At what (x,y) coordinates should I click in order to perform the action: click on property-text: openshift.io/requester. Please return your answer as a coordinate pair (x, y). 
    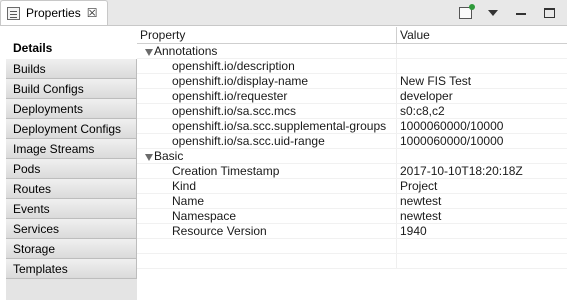
    Looking at the image, I should click on (230, 96).